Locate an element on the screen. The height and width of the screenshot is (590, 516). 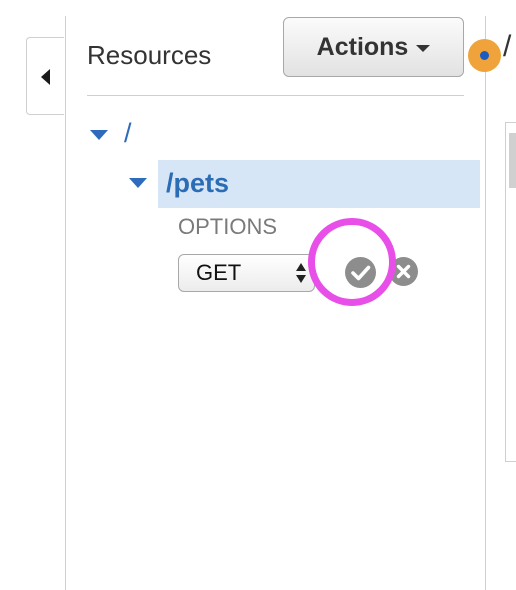
panel-divider-right is located at coordinates (485, 303).